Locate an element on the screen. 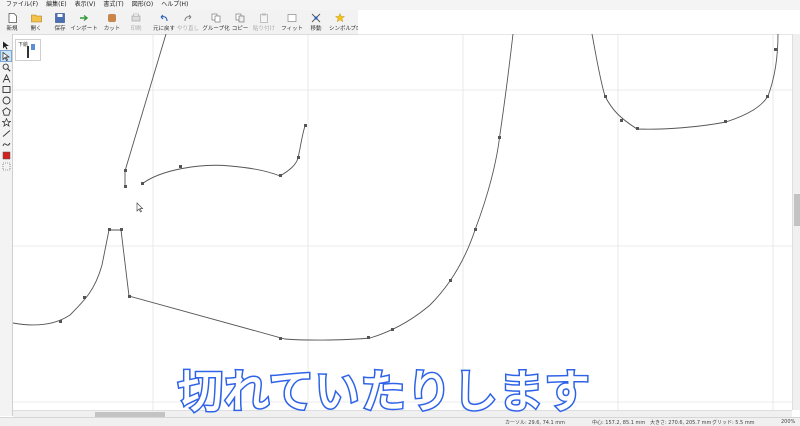  group-label: グループ化 is located at coordinates (216, 29).